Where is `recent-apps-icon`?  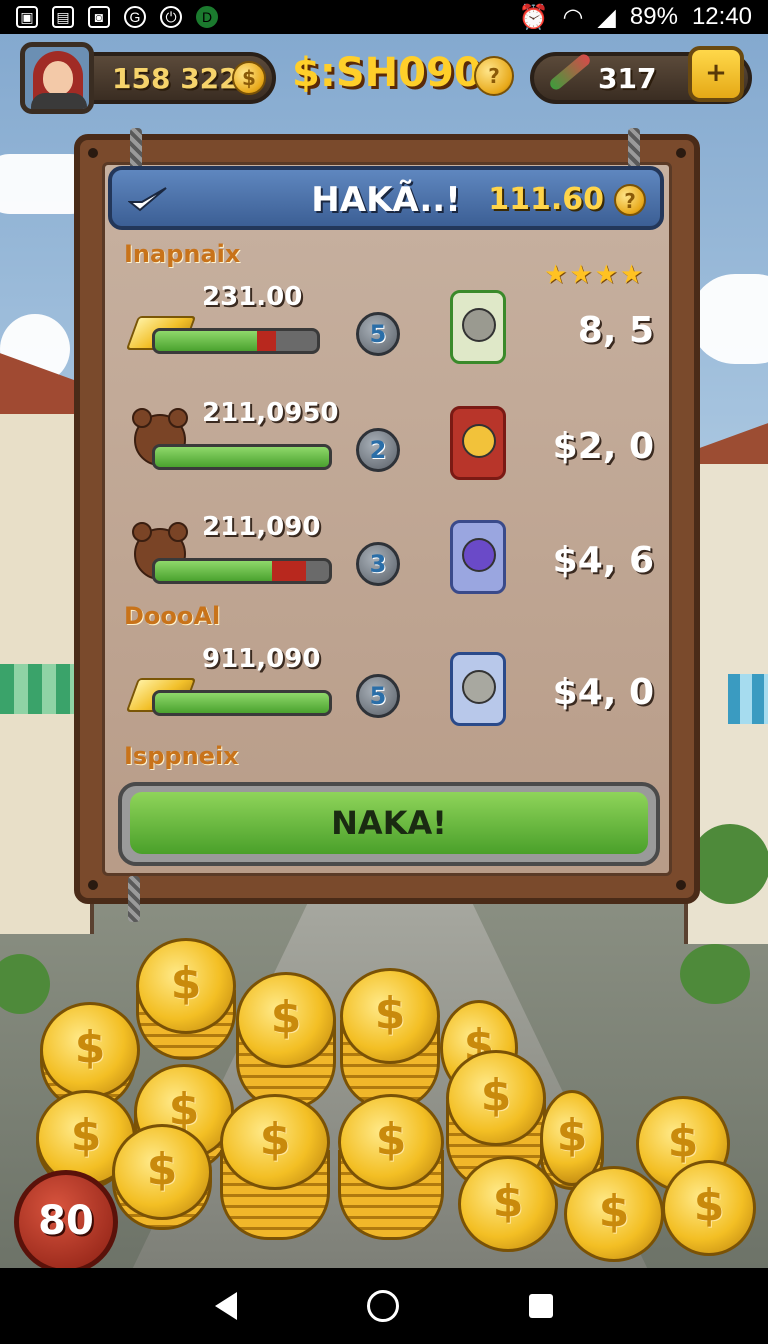 recent-apps-icon is located at coordinates (541, 1306).